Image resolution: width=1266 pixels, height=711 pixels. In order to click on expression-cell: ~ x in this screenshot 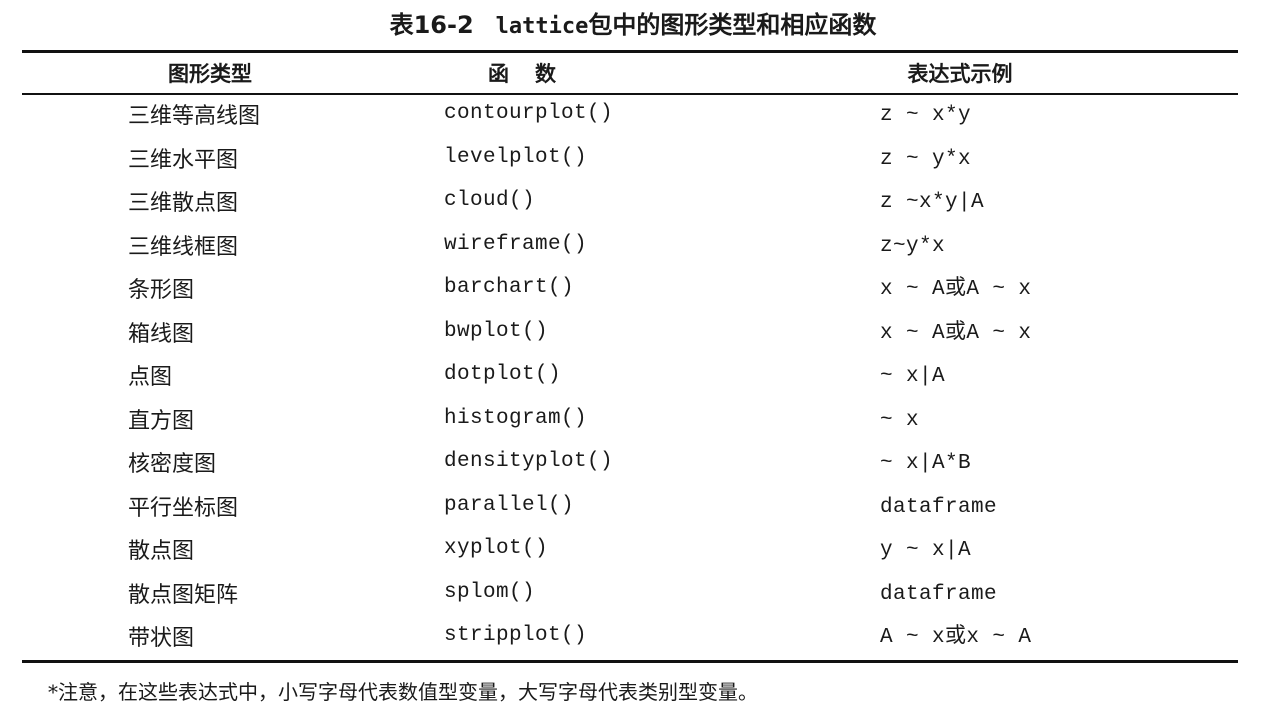, I will do `click(900, 420)`.